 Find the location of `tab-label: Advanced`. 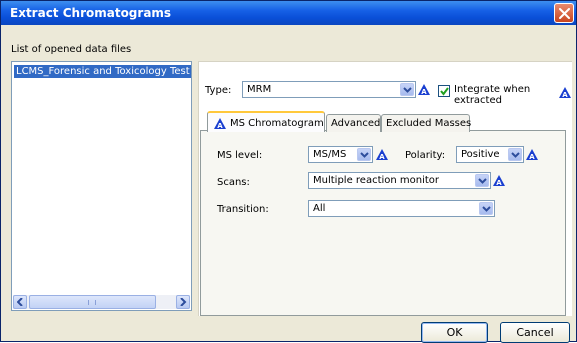

tab-label: Advanced is located at coordinates (356, 123).